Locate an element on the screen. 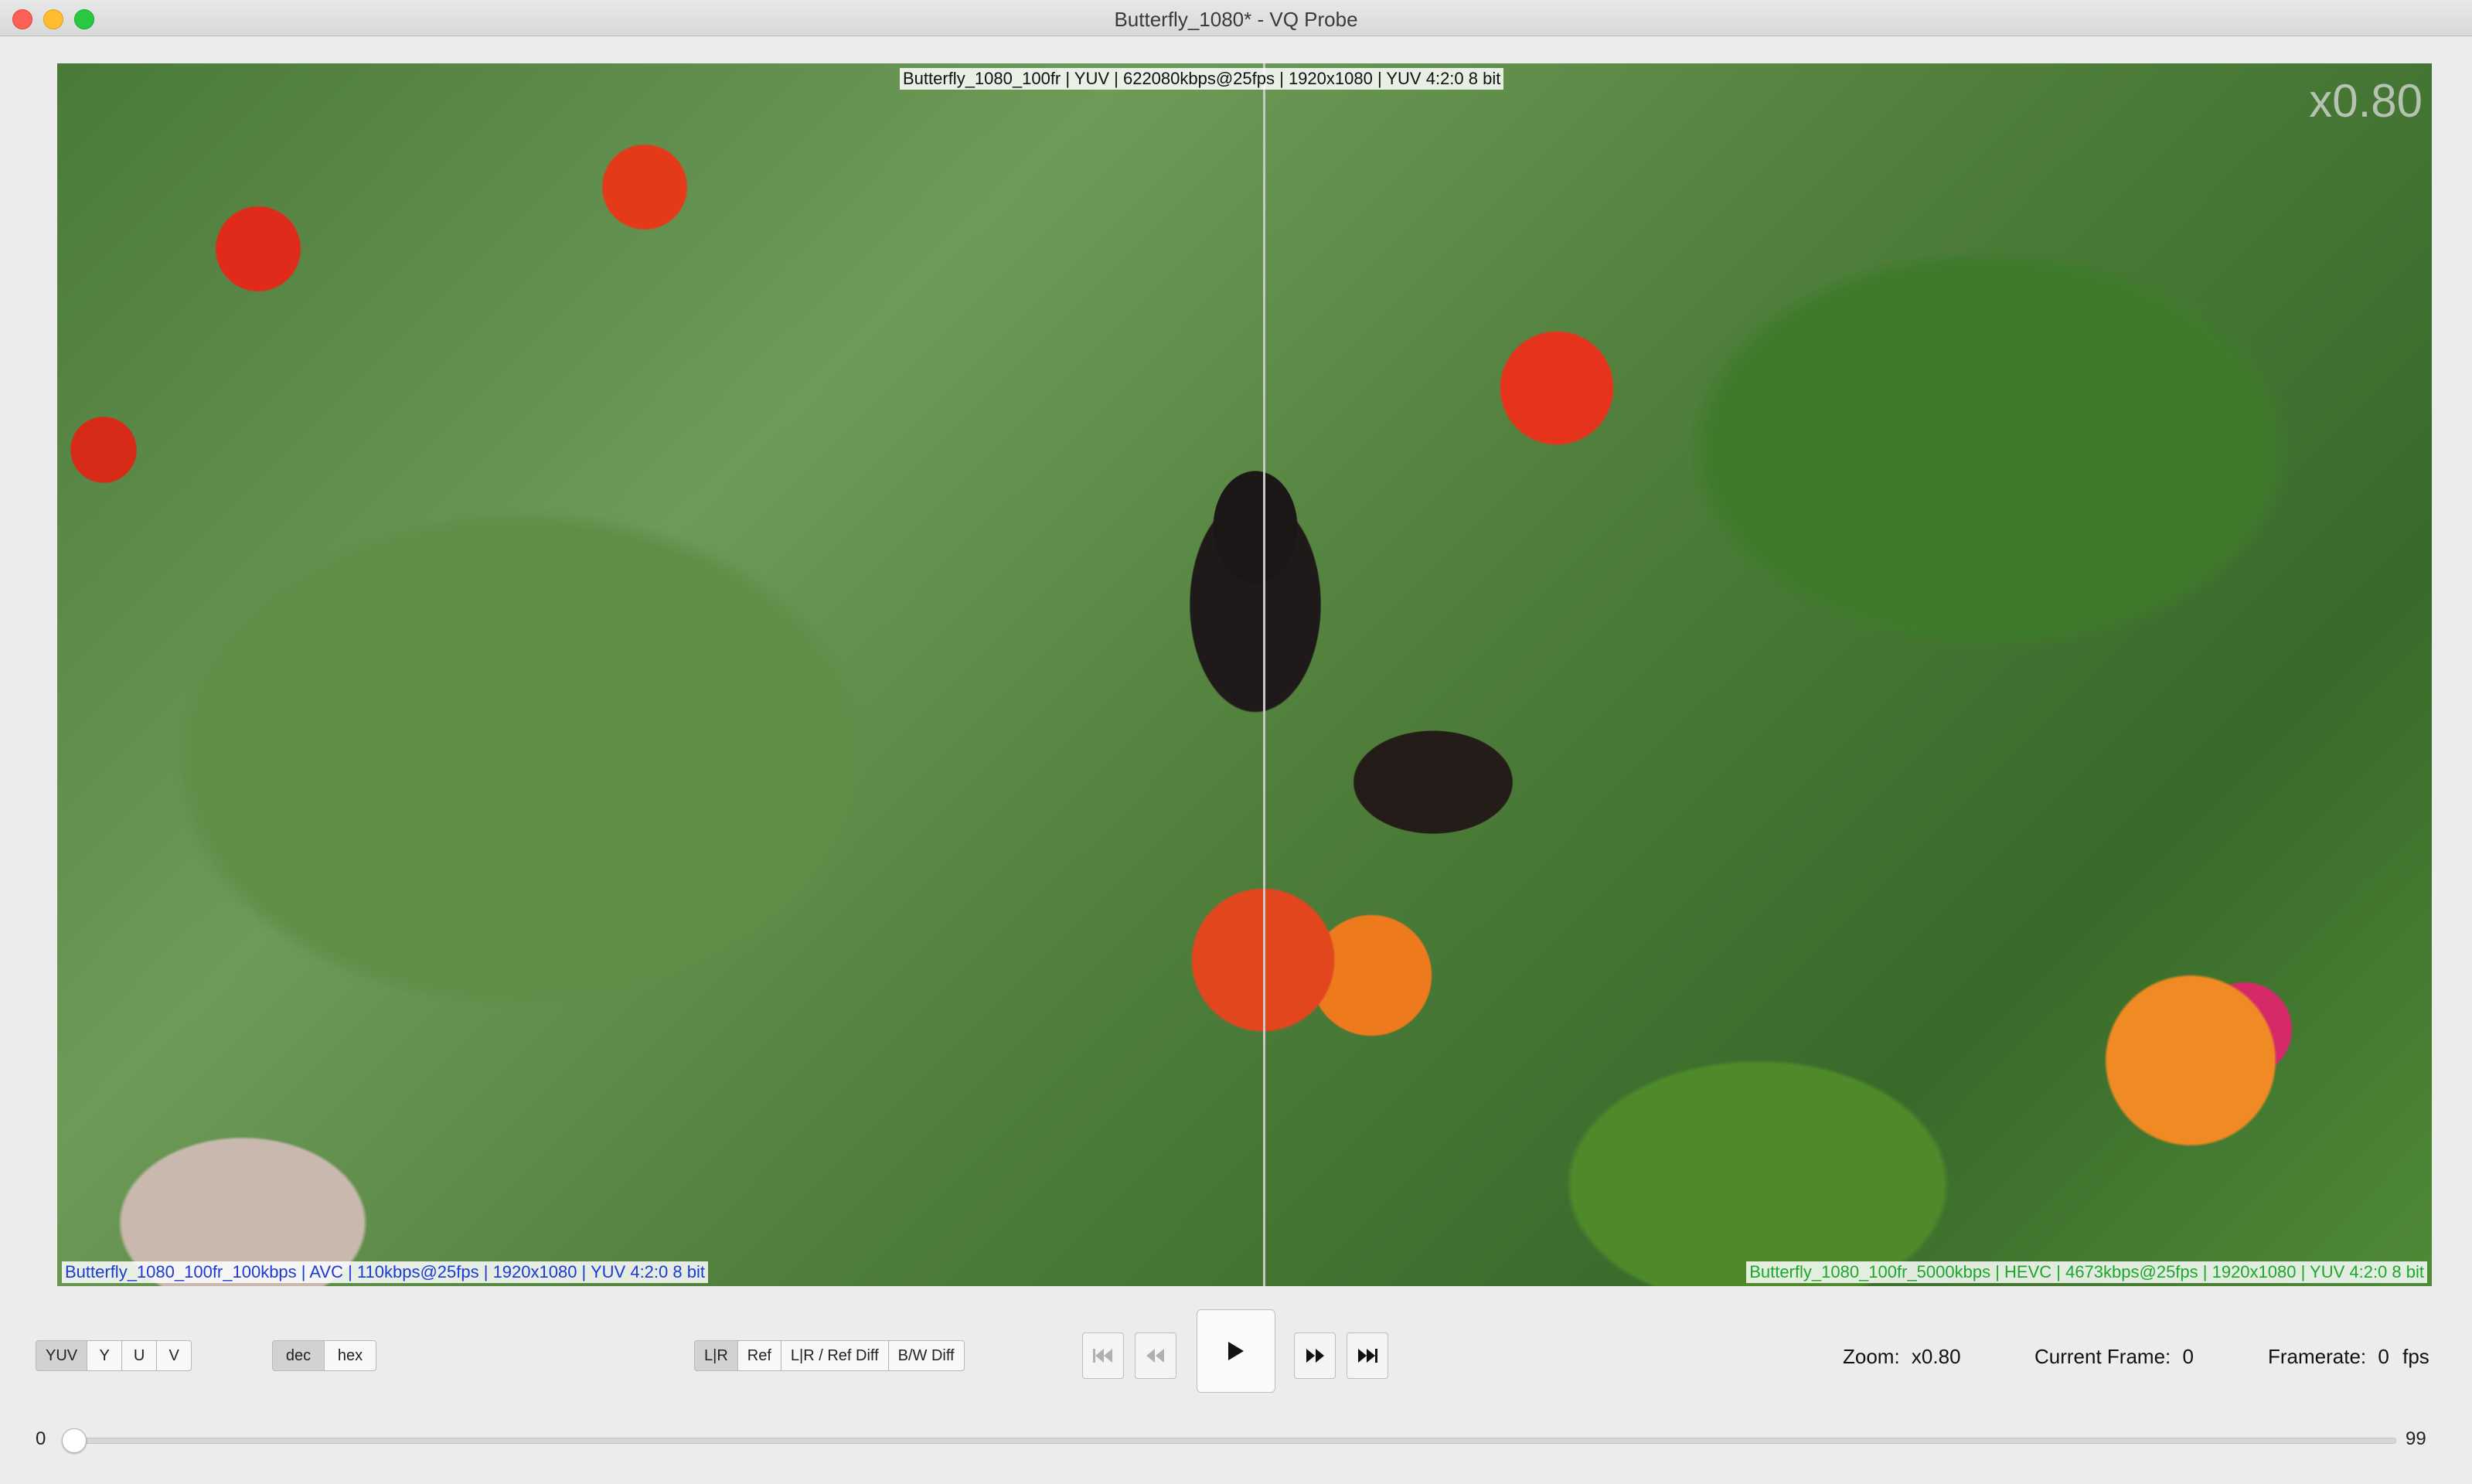  channel-u-button: U is located at coordinates (139, 1355).